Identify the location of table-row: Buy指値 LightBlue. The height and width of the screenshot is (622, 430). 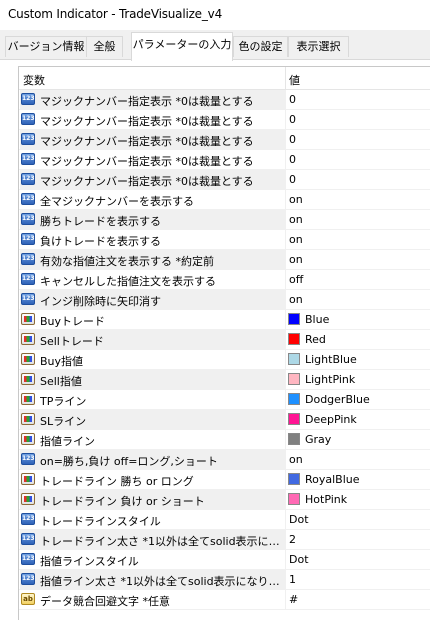
(224, 360).